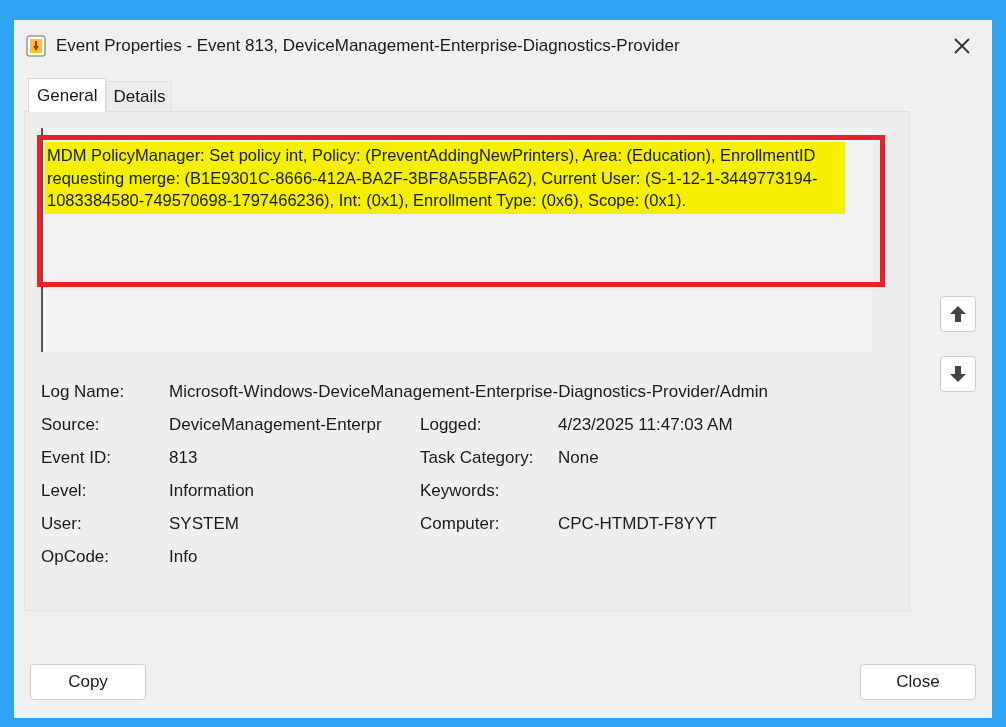  I want to click on field-label: Level:, so click(64, 491).